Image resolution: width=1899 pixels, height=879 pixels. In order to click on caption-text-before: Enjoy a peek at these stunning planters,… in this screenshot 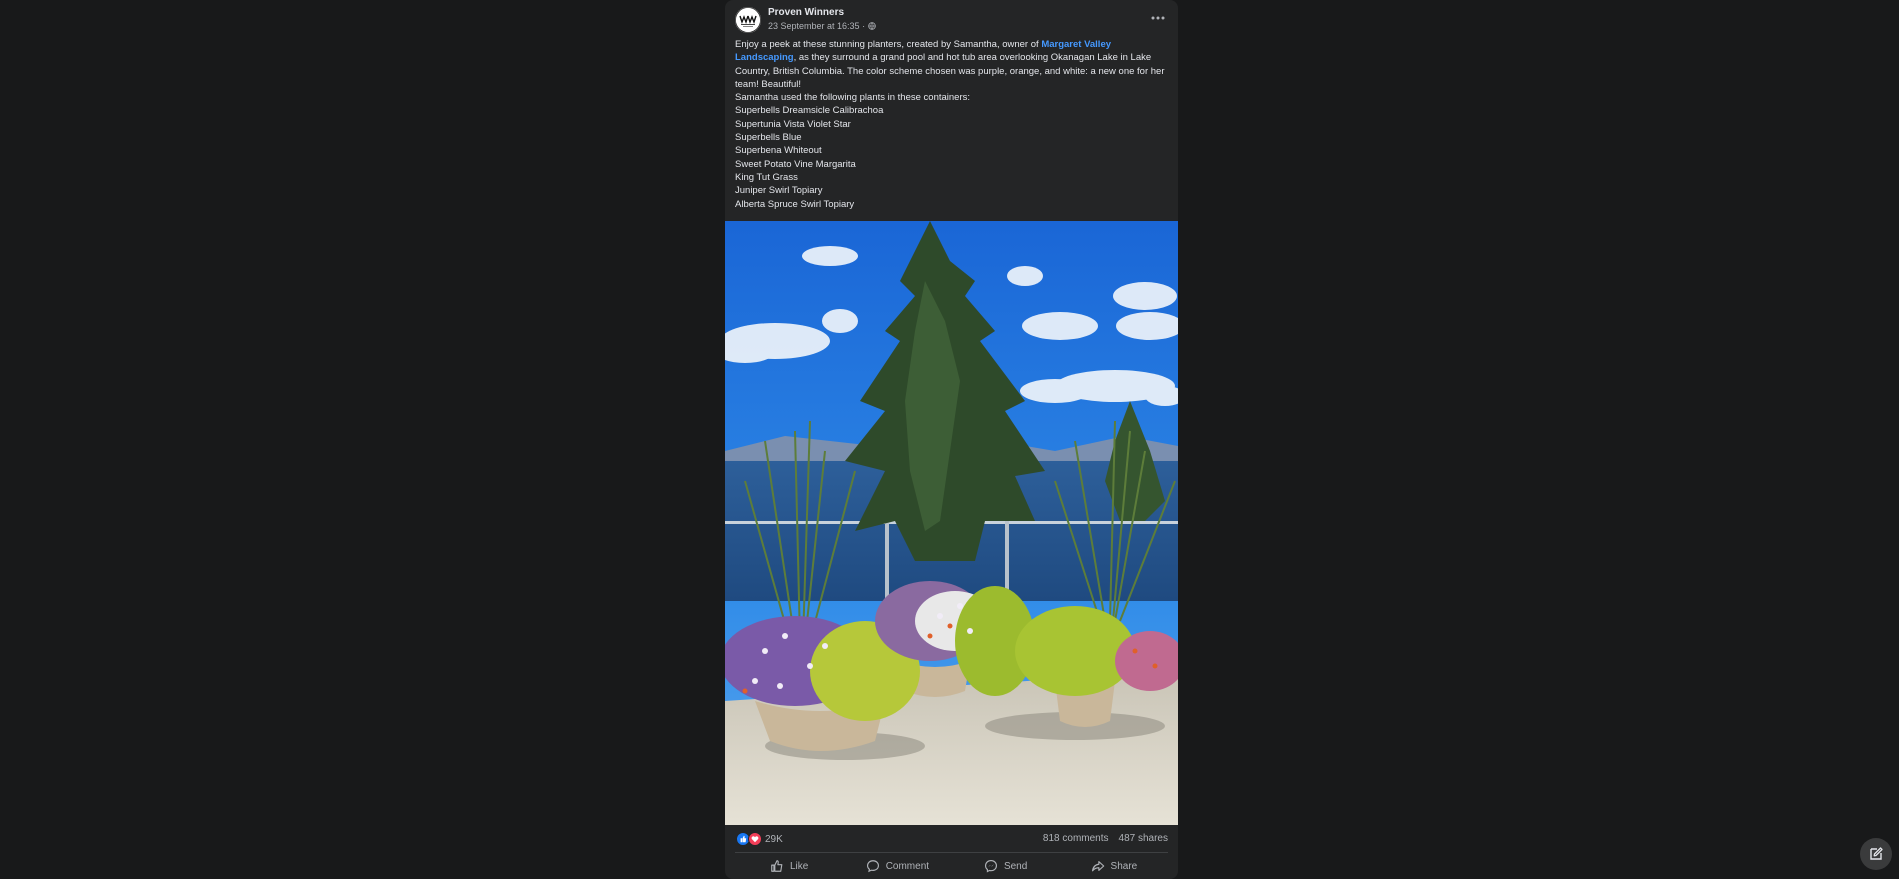, I will do `click(888, 44)`.